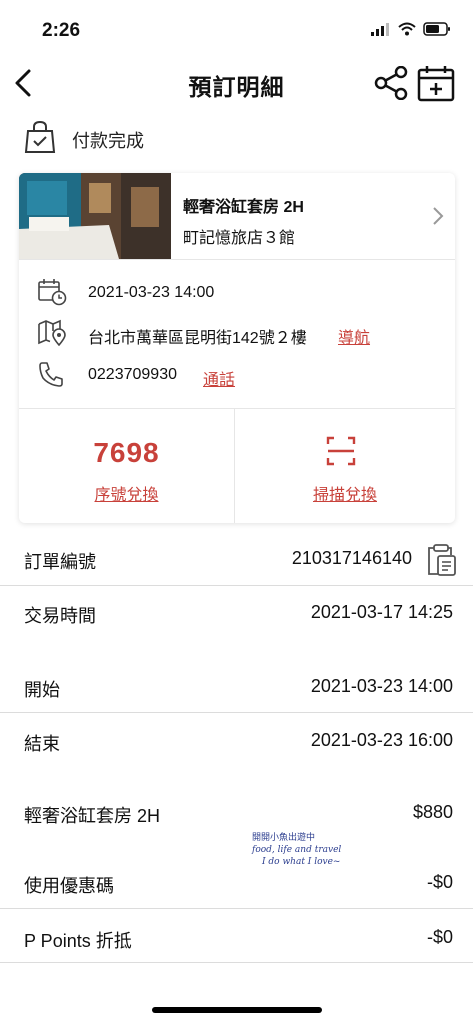  What do you see at coordinates (95, 216) in the screenshot?
I see `room-photo` at bounding box center [95, 216].